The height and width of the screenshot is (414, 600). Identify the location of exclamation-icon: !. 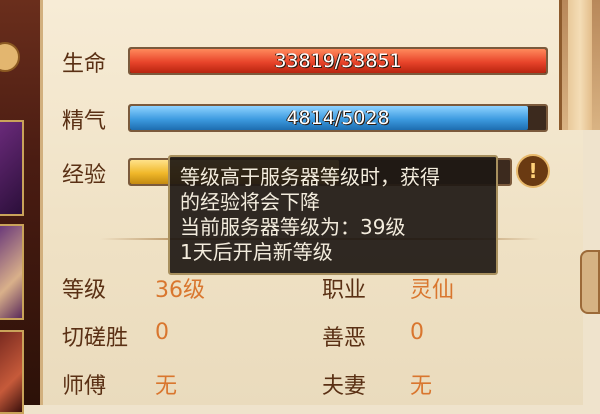
(533, 171).